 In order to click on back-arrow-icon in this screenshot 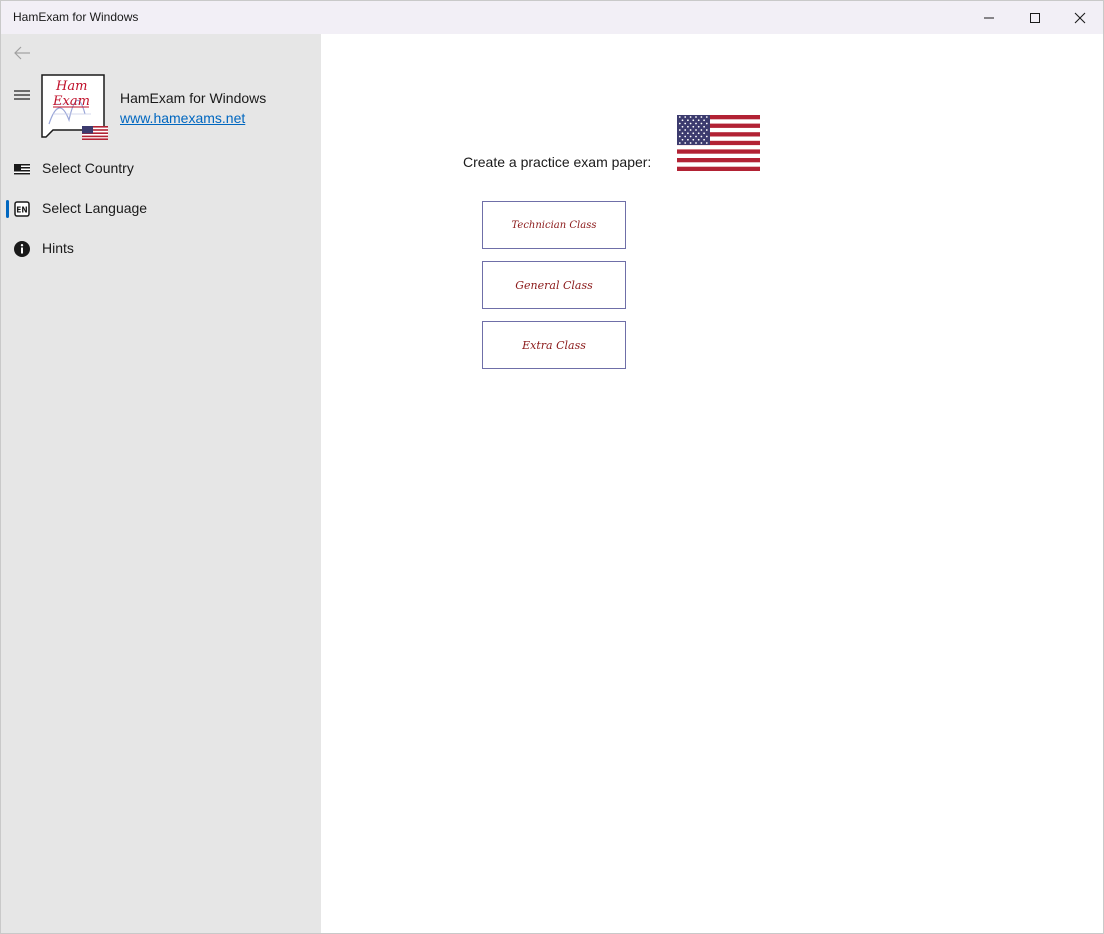, I will do `click(22, 53)`.